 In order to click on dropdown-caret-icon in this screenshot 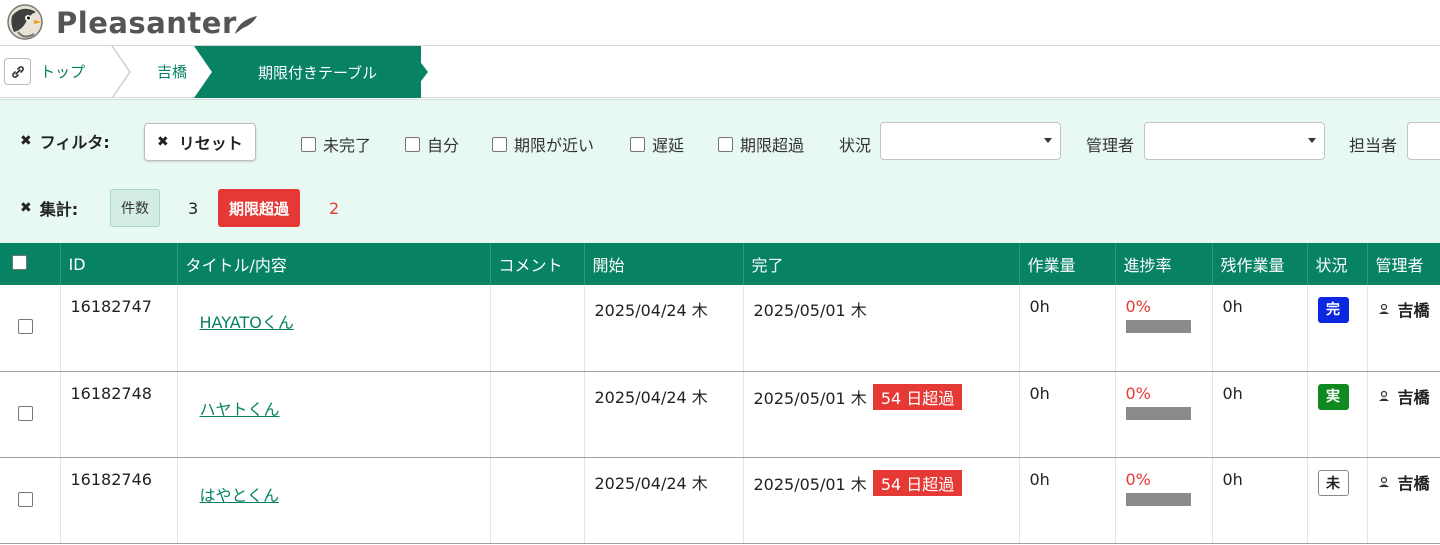, I will do `click(1312, 140)`.